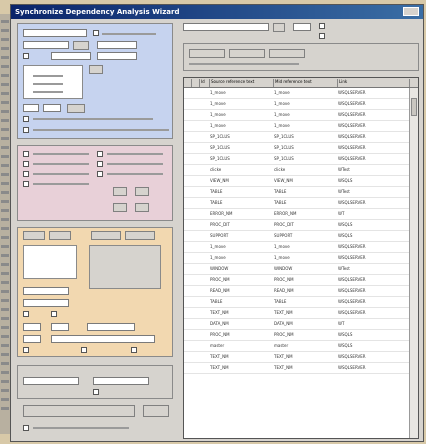 The height and width of the screenshot is (444, 426). I want to click on password-input, so click(117, 56).